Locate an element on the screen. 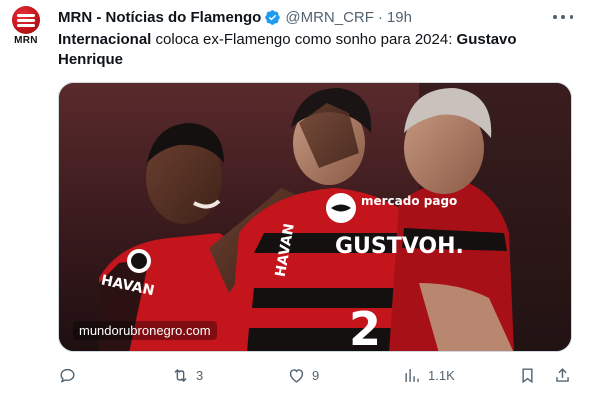  avatar: MRN is located at coordinates (28, 27).